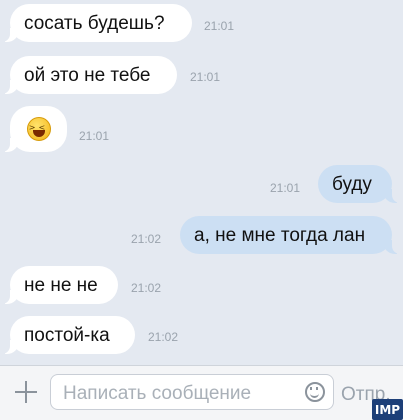 This screenshot has height=420, width=403. I want to click on outgoing-message: буду, so click(360, 184).